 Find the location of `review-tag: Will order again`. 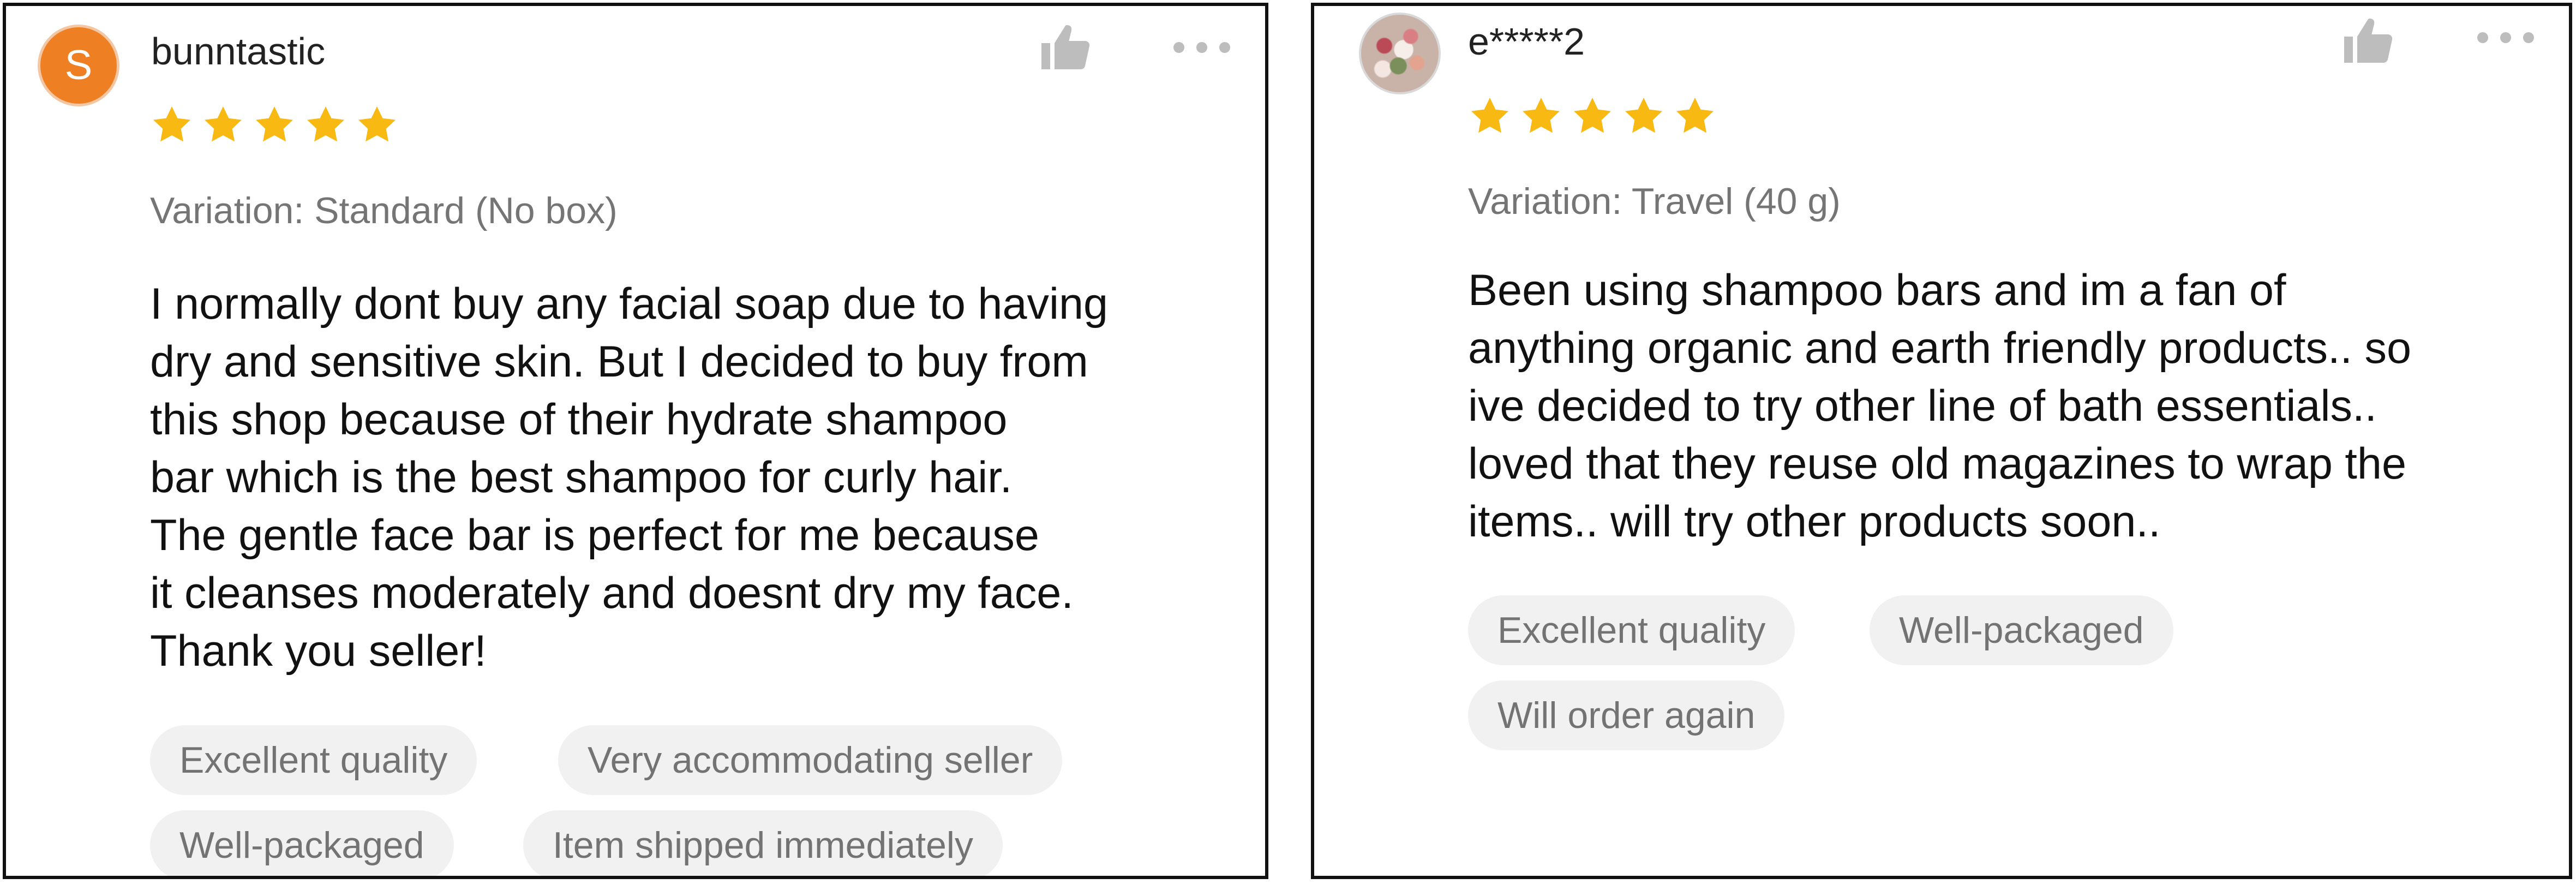

review-tag: Will order again is located at coordinates (1627, 715).